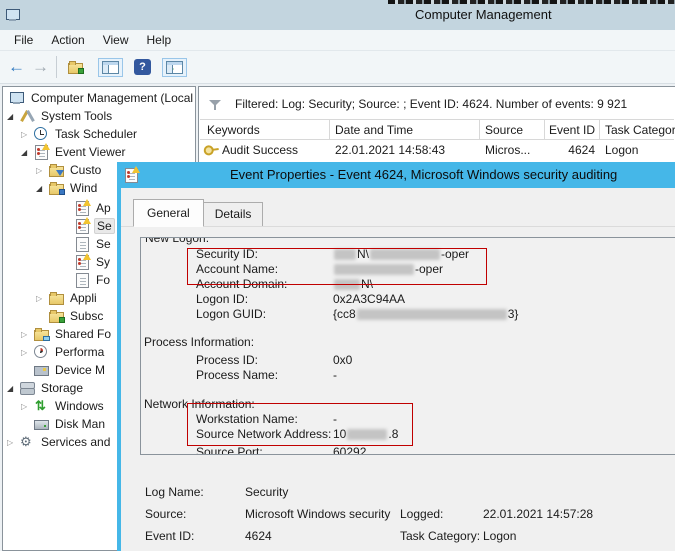 This screenshot has width=675, height=551. Describe the element at coordinates (300, 424) in the screenshot. I see `annotation-box-network` at that location.